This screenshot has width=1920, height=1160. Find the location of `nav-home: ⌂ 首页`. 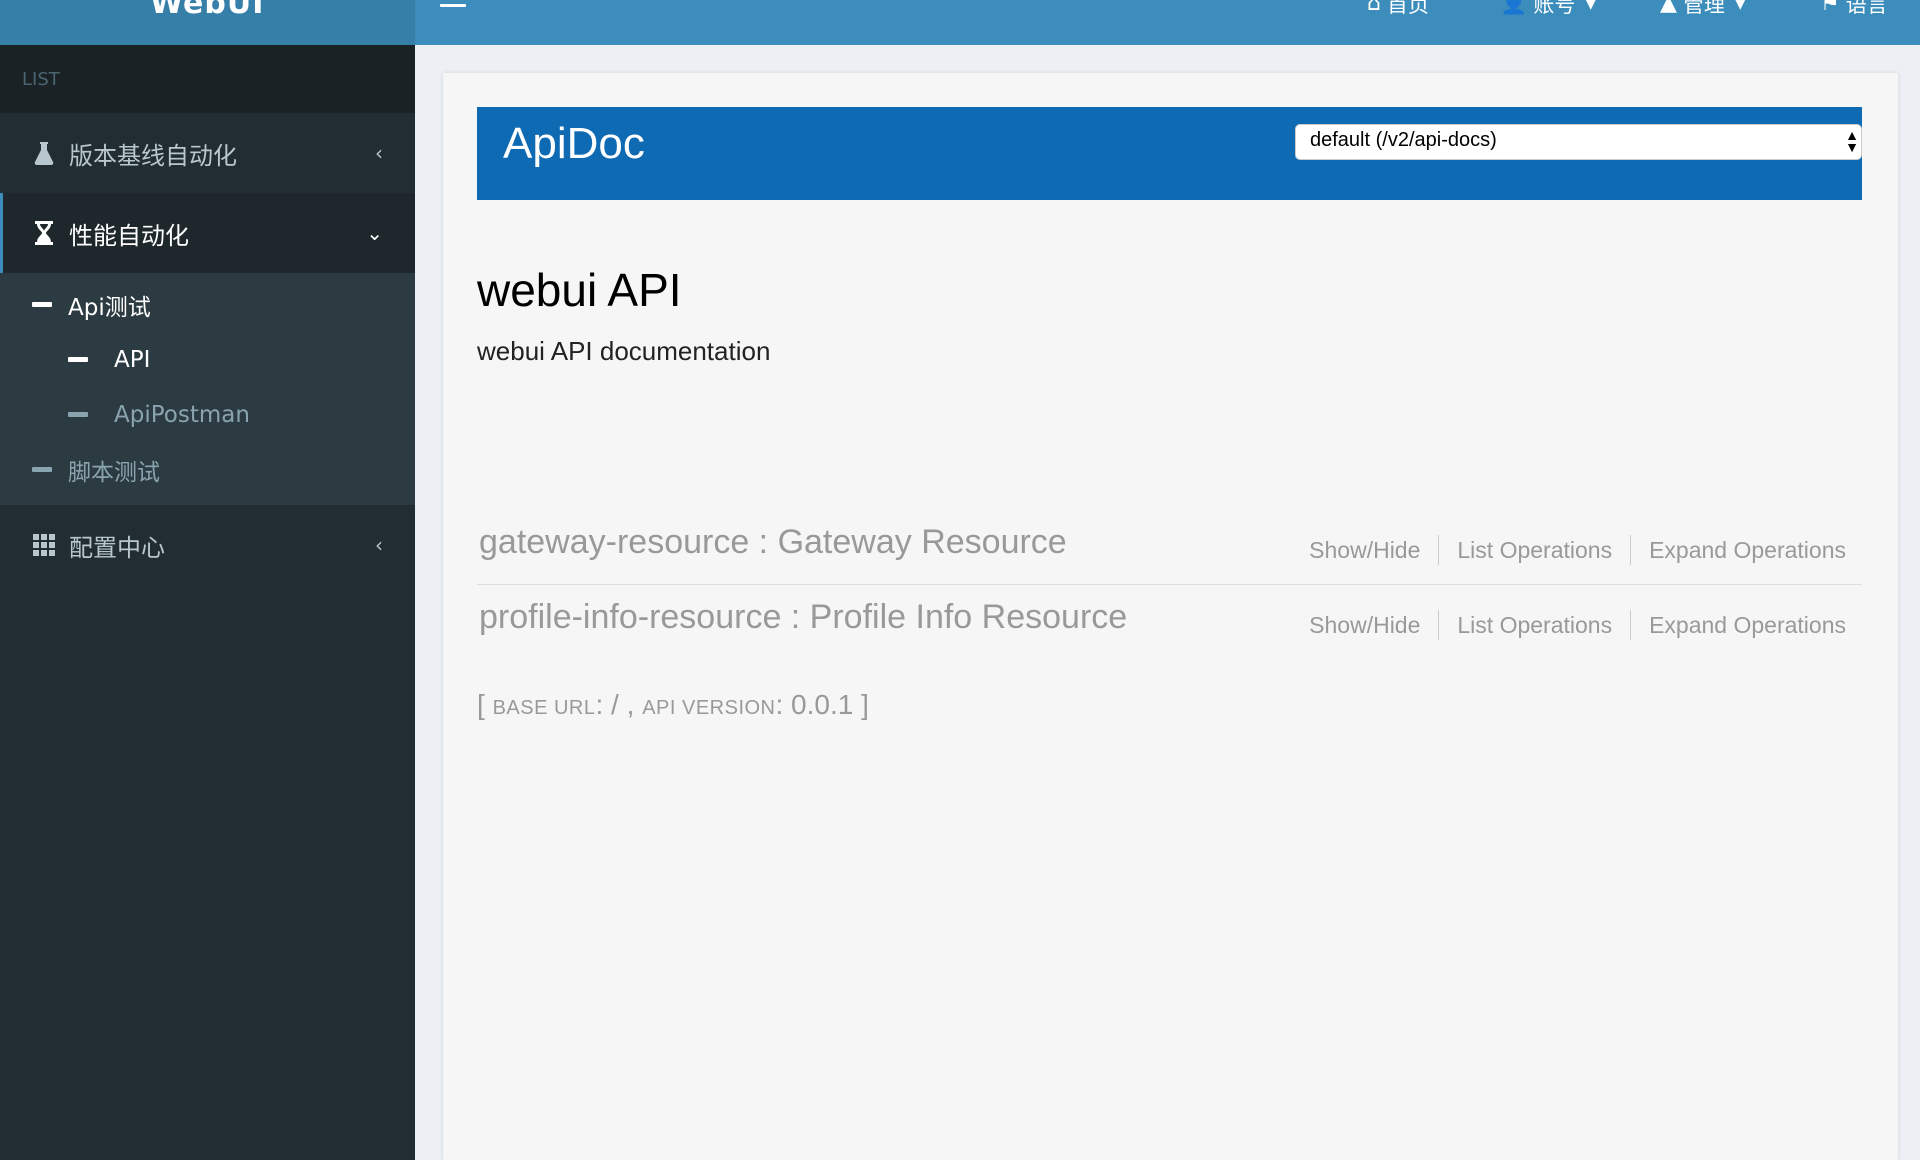

nav-home: ⌂ 首页 is located at coordinates (1398, 8).